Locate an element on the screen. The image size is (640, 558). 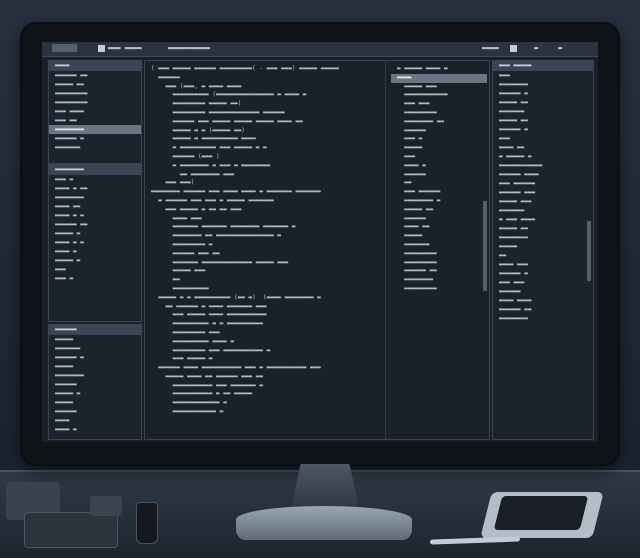
file-item: ▬▬▬▬ ▬ is located at coordinates (95, 429).